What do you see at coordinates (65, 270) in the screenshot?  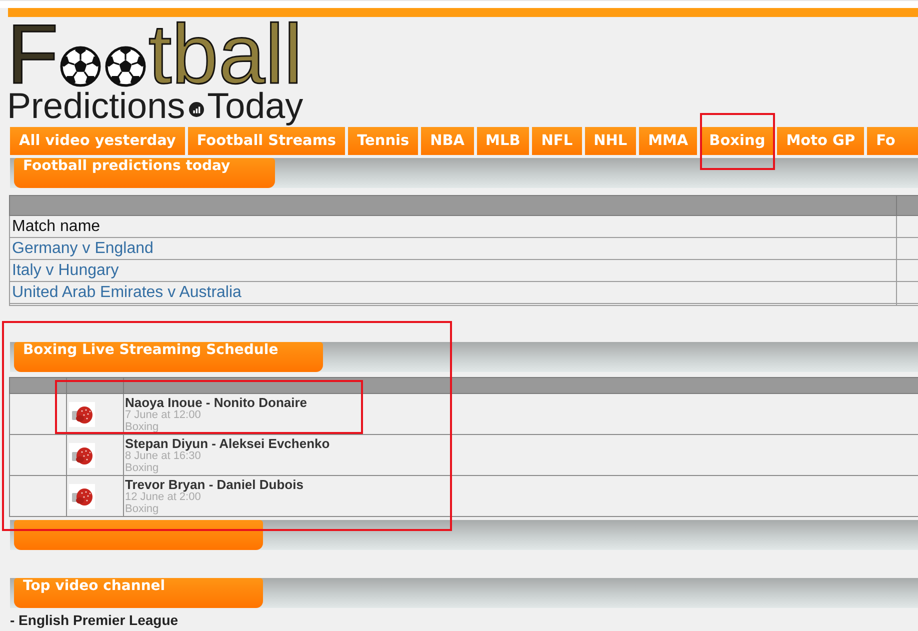 I see `match-link: Italy v Hungary` at bounding box center [65, 270].